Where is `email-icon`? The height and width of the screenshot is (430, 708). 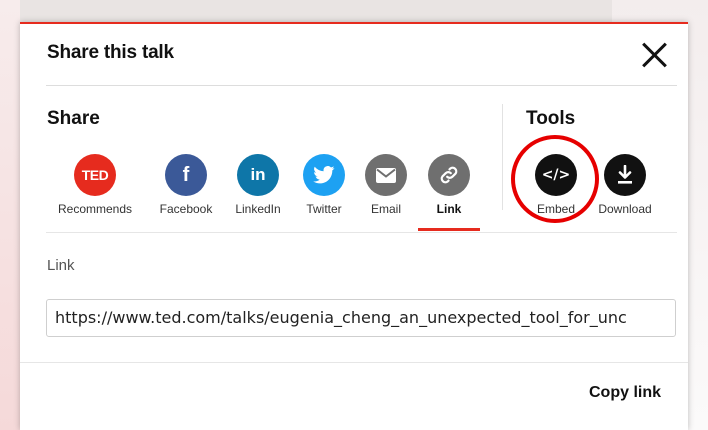
email-icon is located at coordinates (386, 175).